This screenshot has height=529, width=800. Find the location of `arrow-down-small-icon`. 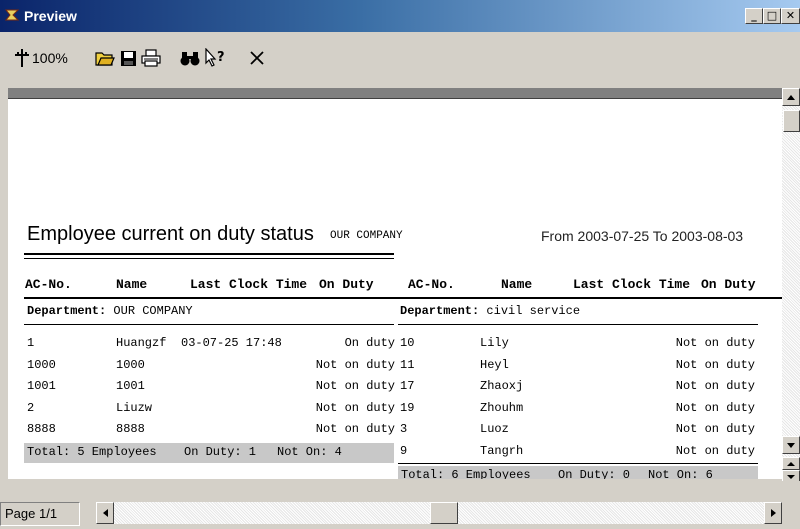

arrow-down-small-icon is located at coordinates (791, 476).